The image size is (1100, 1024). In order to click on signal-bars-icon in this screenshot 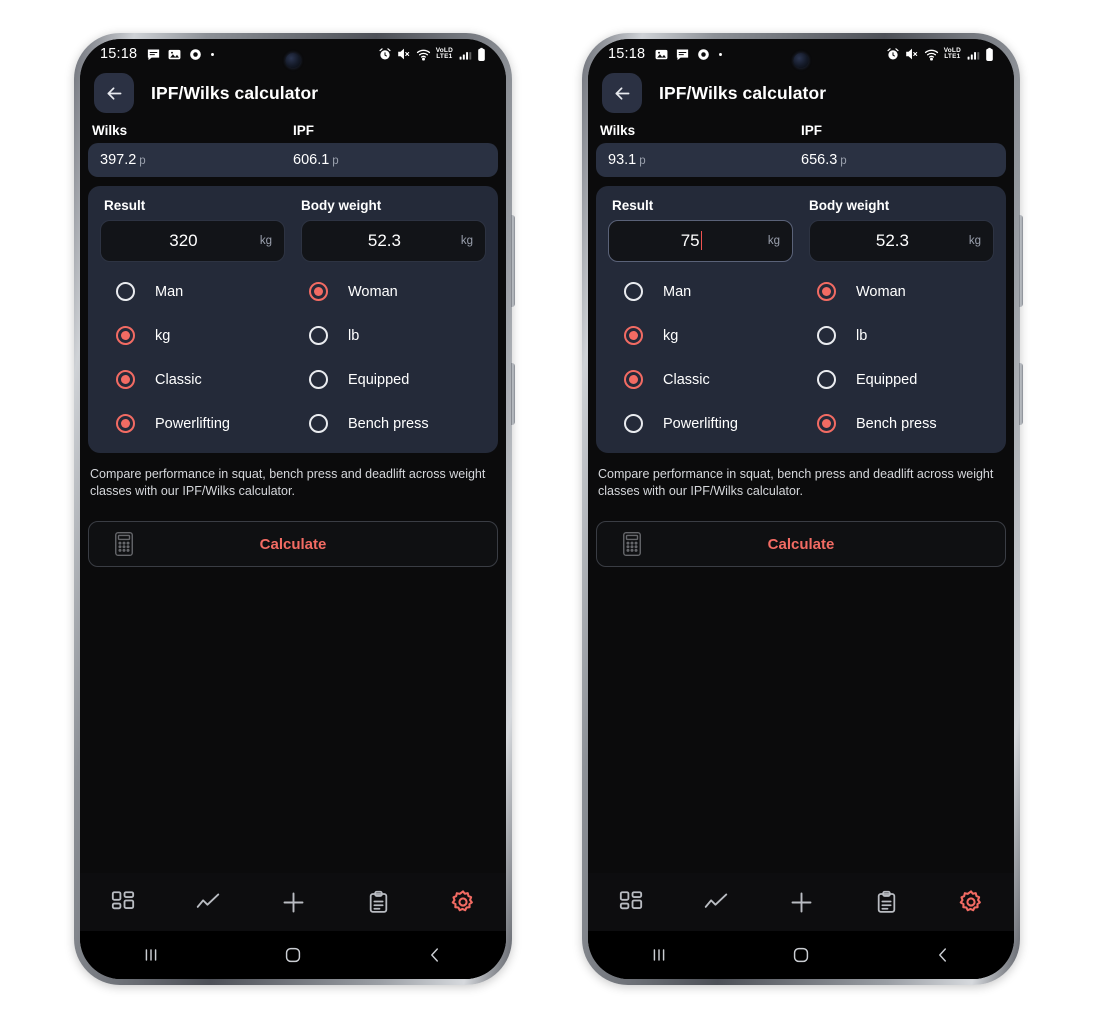, I will do `click(973, 54)`.